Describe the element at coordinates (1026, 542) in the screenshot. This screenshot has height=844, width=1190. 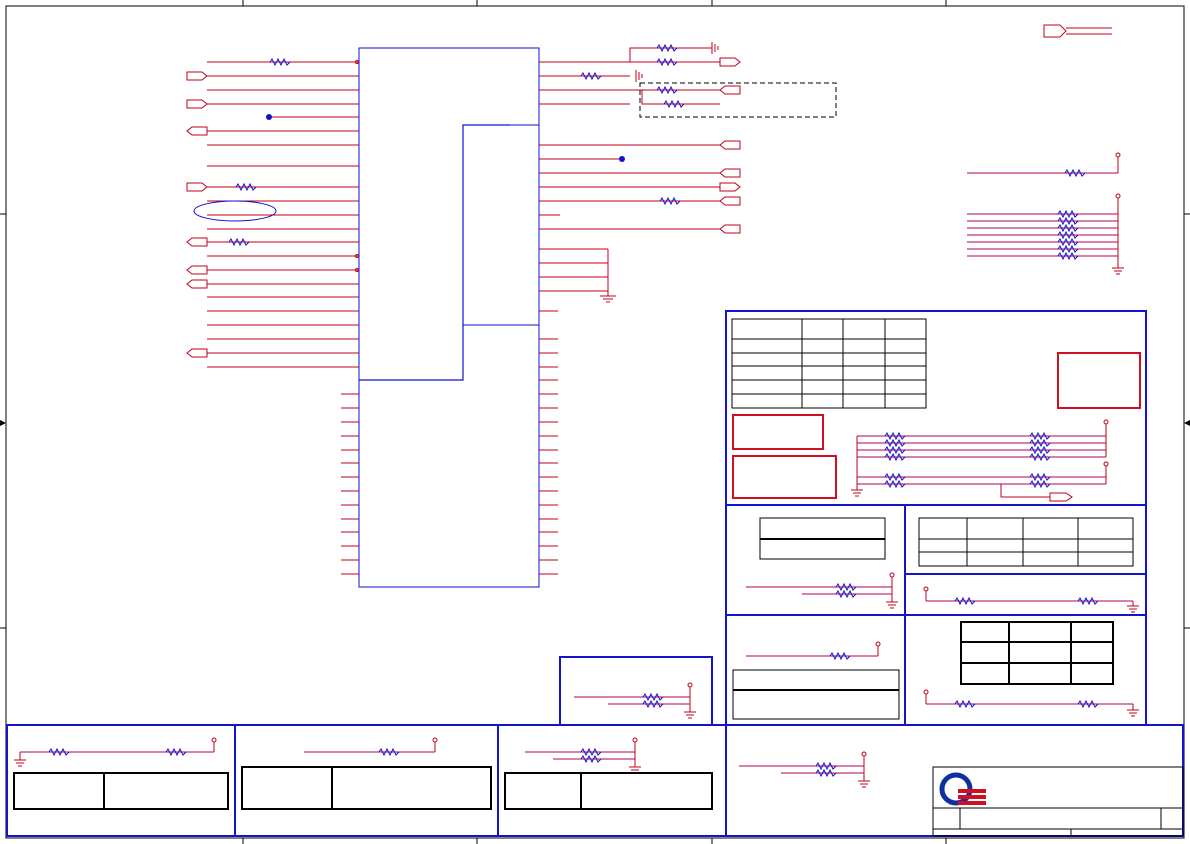
I see `option-table-b` at that location.